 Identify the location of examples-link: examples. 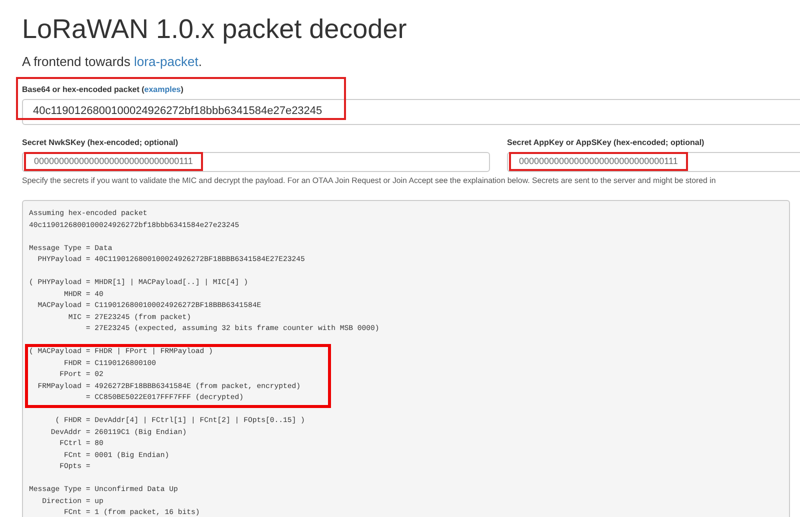
(162, 89).